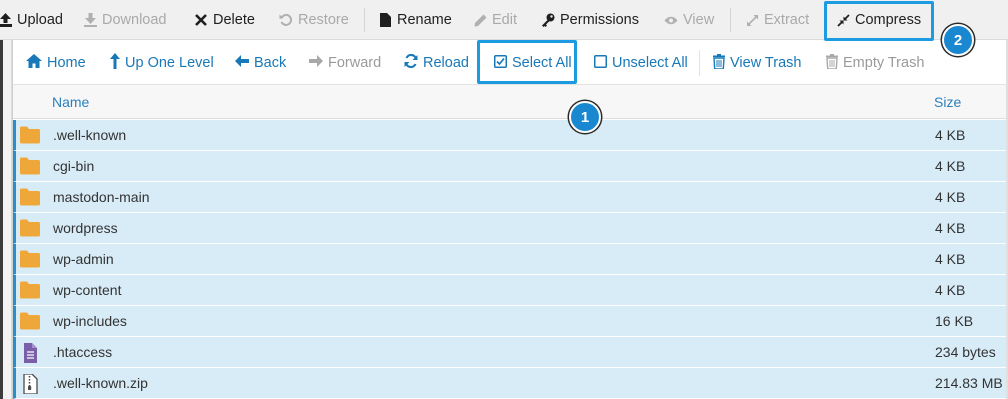 This screenshot has height=399, width=1008. I want to click on extract-label: Extract, so click(787, 20).